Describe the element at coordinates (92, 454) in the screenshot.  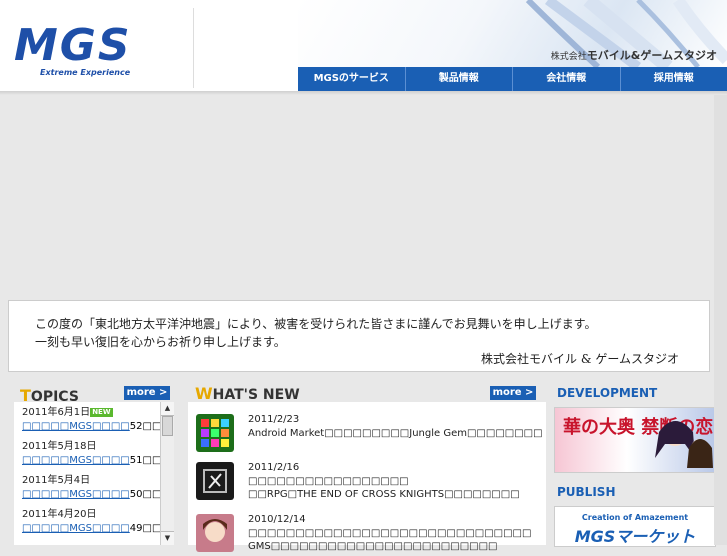
I see `list-item: 2011年5月18日 □□□□□MGS□□□□51□□□□□□□□□` at that location.